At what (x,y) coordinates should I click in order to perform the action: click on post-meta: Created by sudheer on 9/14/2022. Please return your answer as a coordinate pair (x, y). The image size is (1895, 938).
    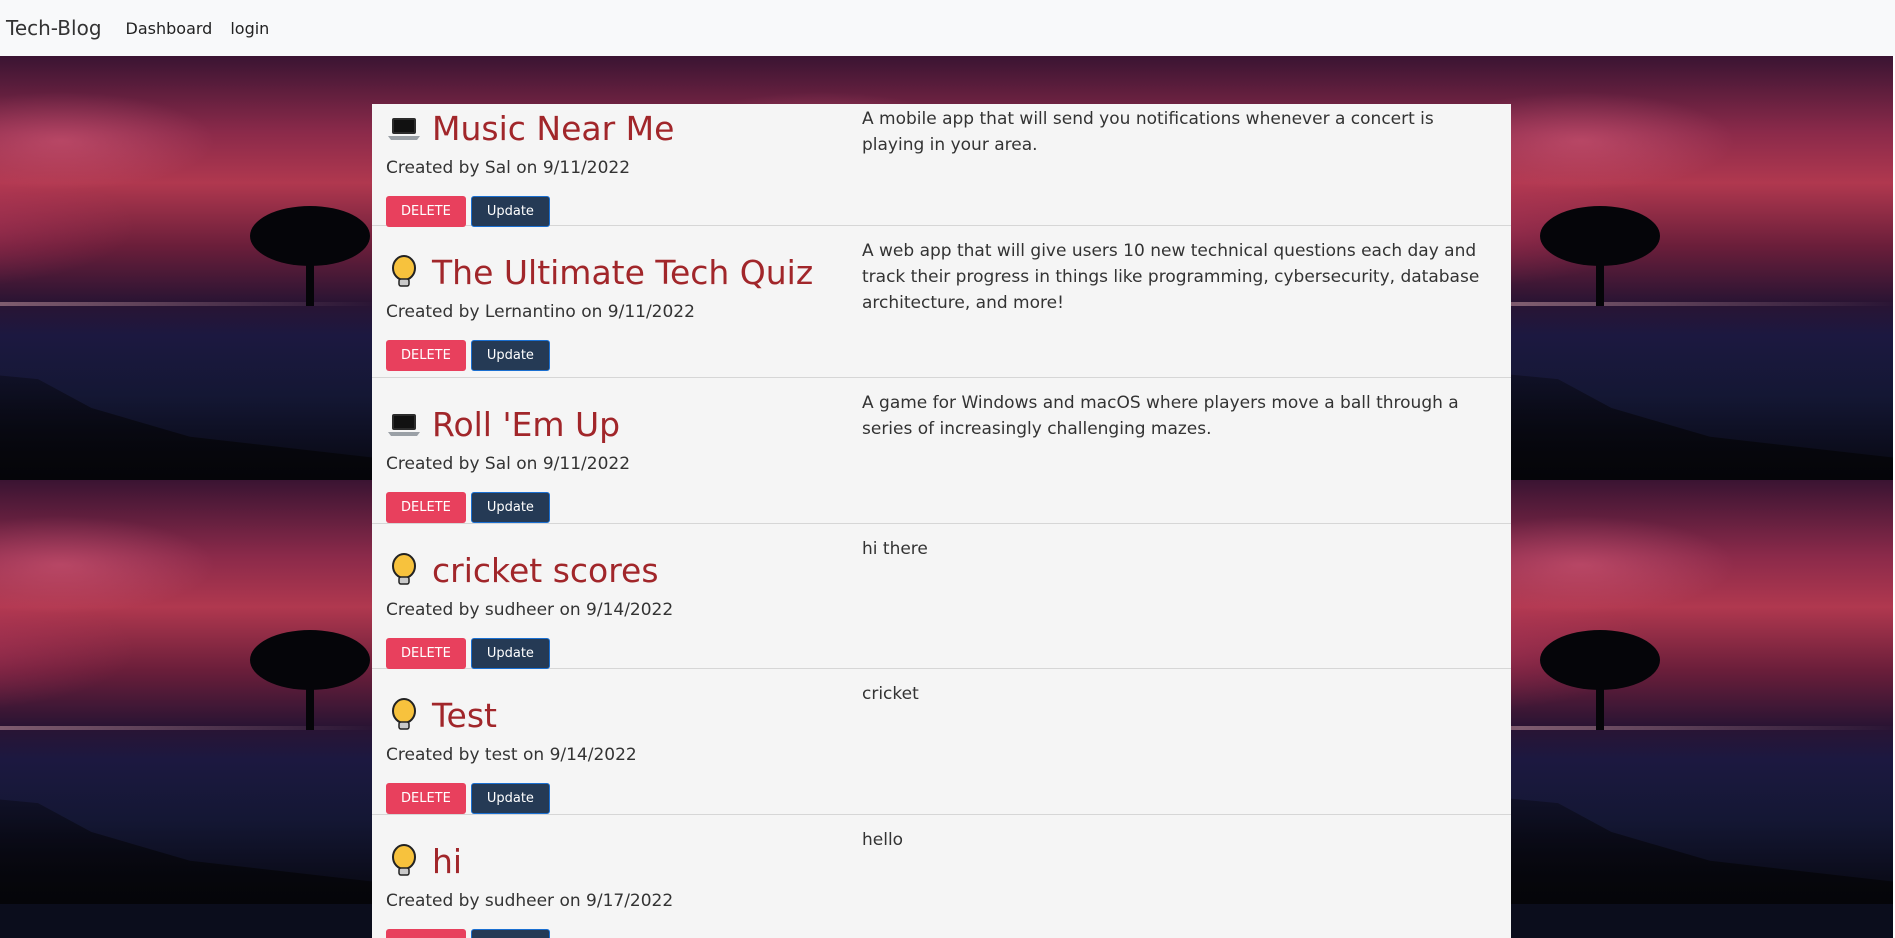
    Looking at the image, I should click on (530, 610).